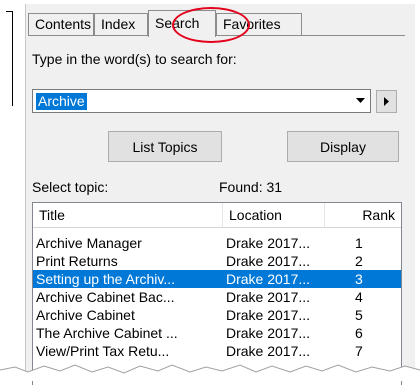 The height and width of the screenshot is (385, 420). Describe the element at coordinates (121, 24) in the screenshot. I see `tab-index: Index` at that location.